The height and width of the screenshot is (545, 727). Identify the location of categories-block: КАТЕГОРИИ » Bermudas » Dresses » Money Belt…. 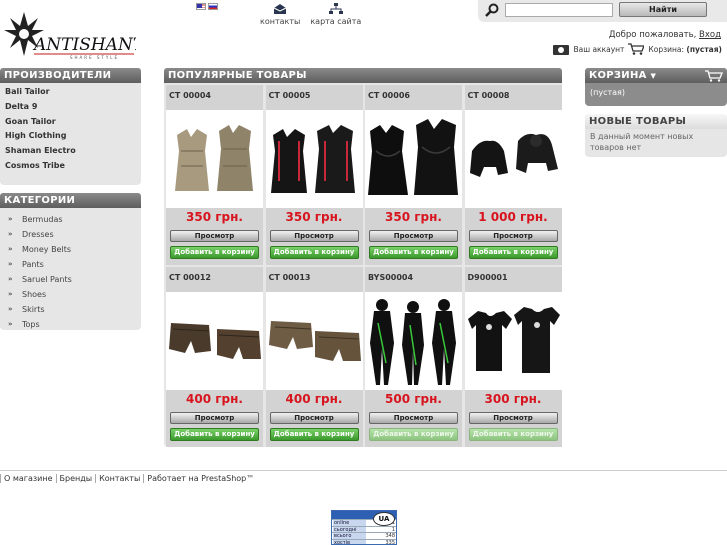
(70, 261).